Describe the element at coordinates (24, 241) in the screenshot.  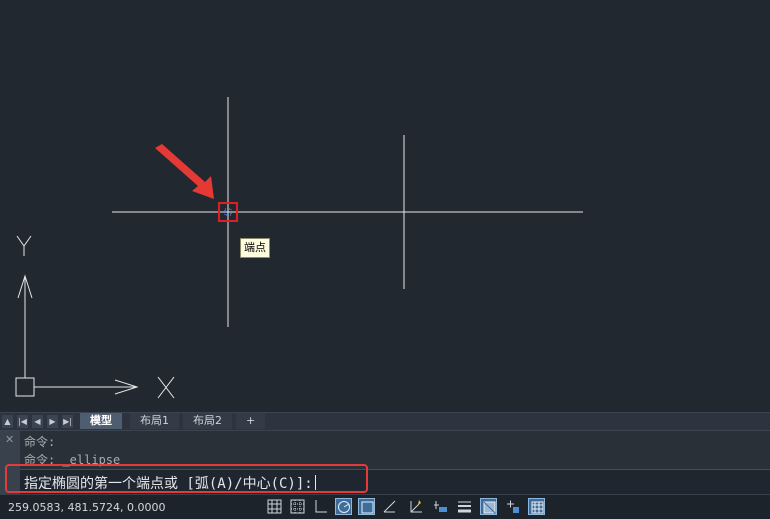
I see `ucs-y-label` at that location.